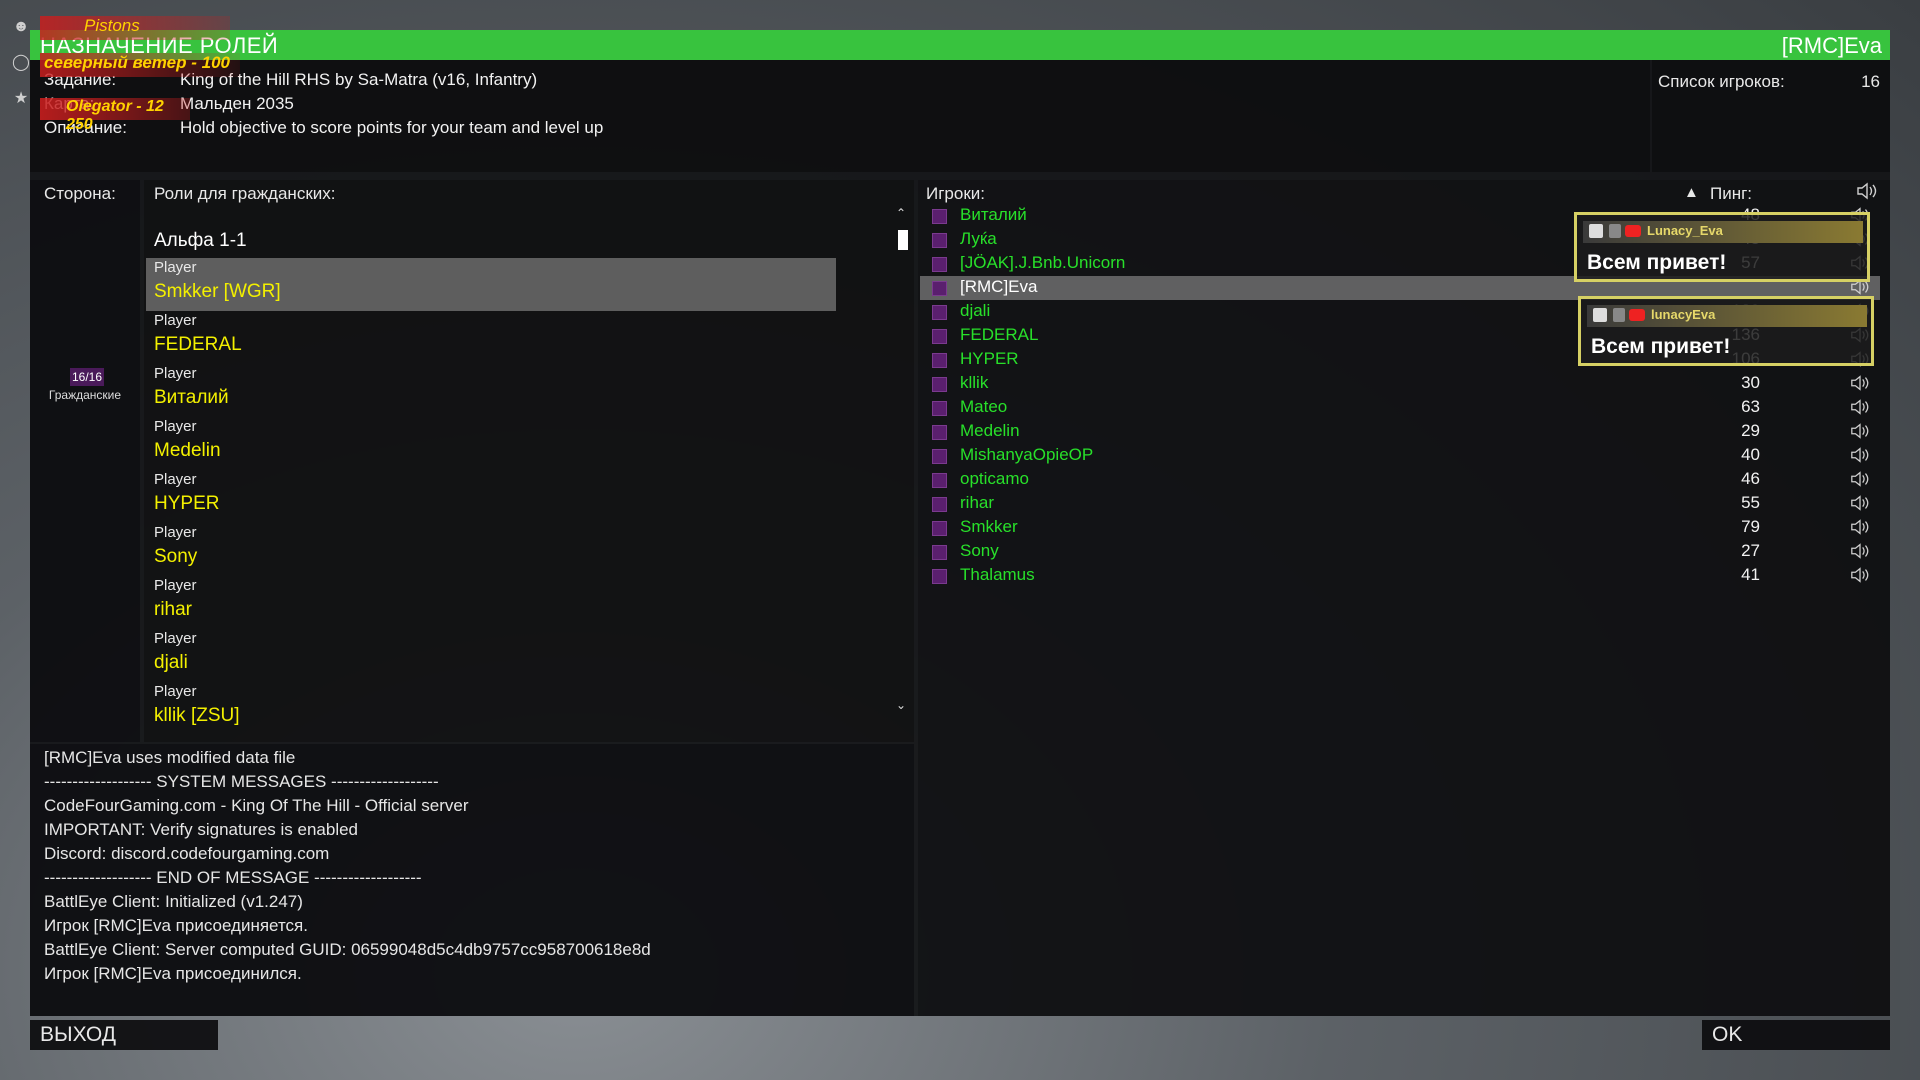  Describe the element at coordinates (1400, 576) in the screenshot. I see `player-row: Thalamus 41` at that location.